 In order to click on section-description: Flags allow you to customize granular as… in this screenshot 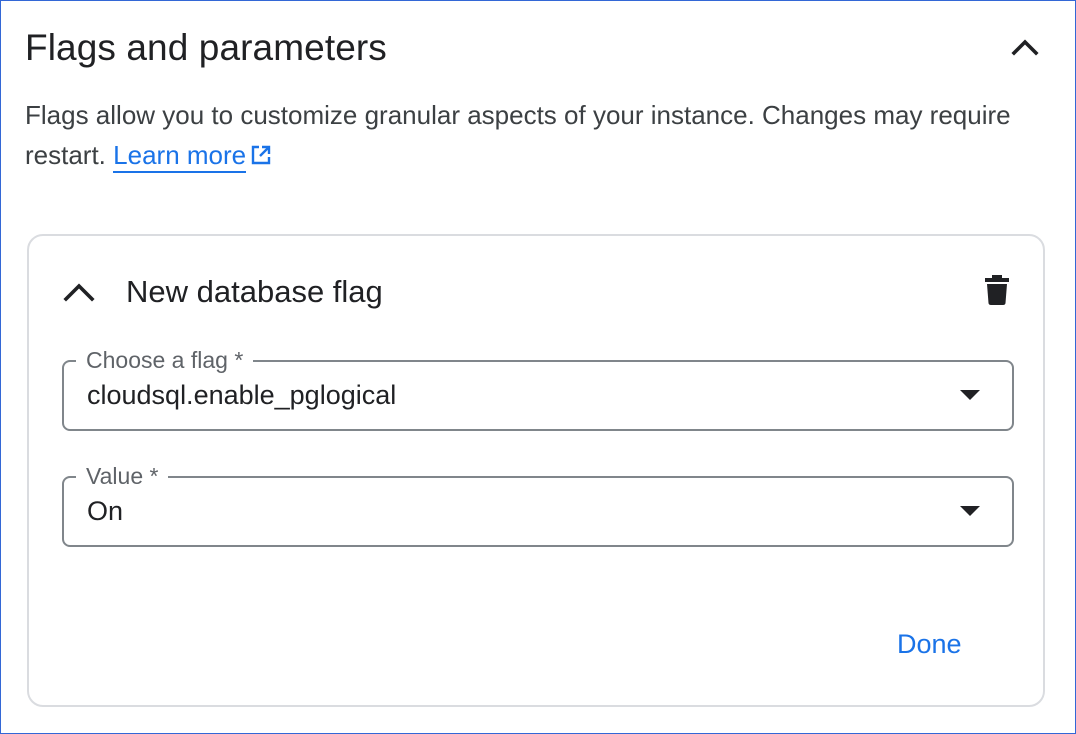, I will do `click(530, 135)`.